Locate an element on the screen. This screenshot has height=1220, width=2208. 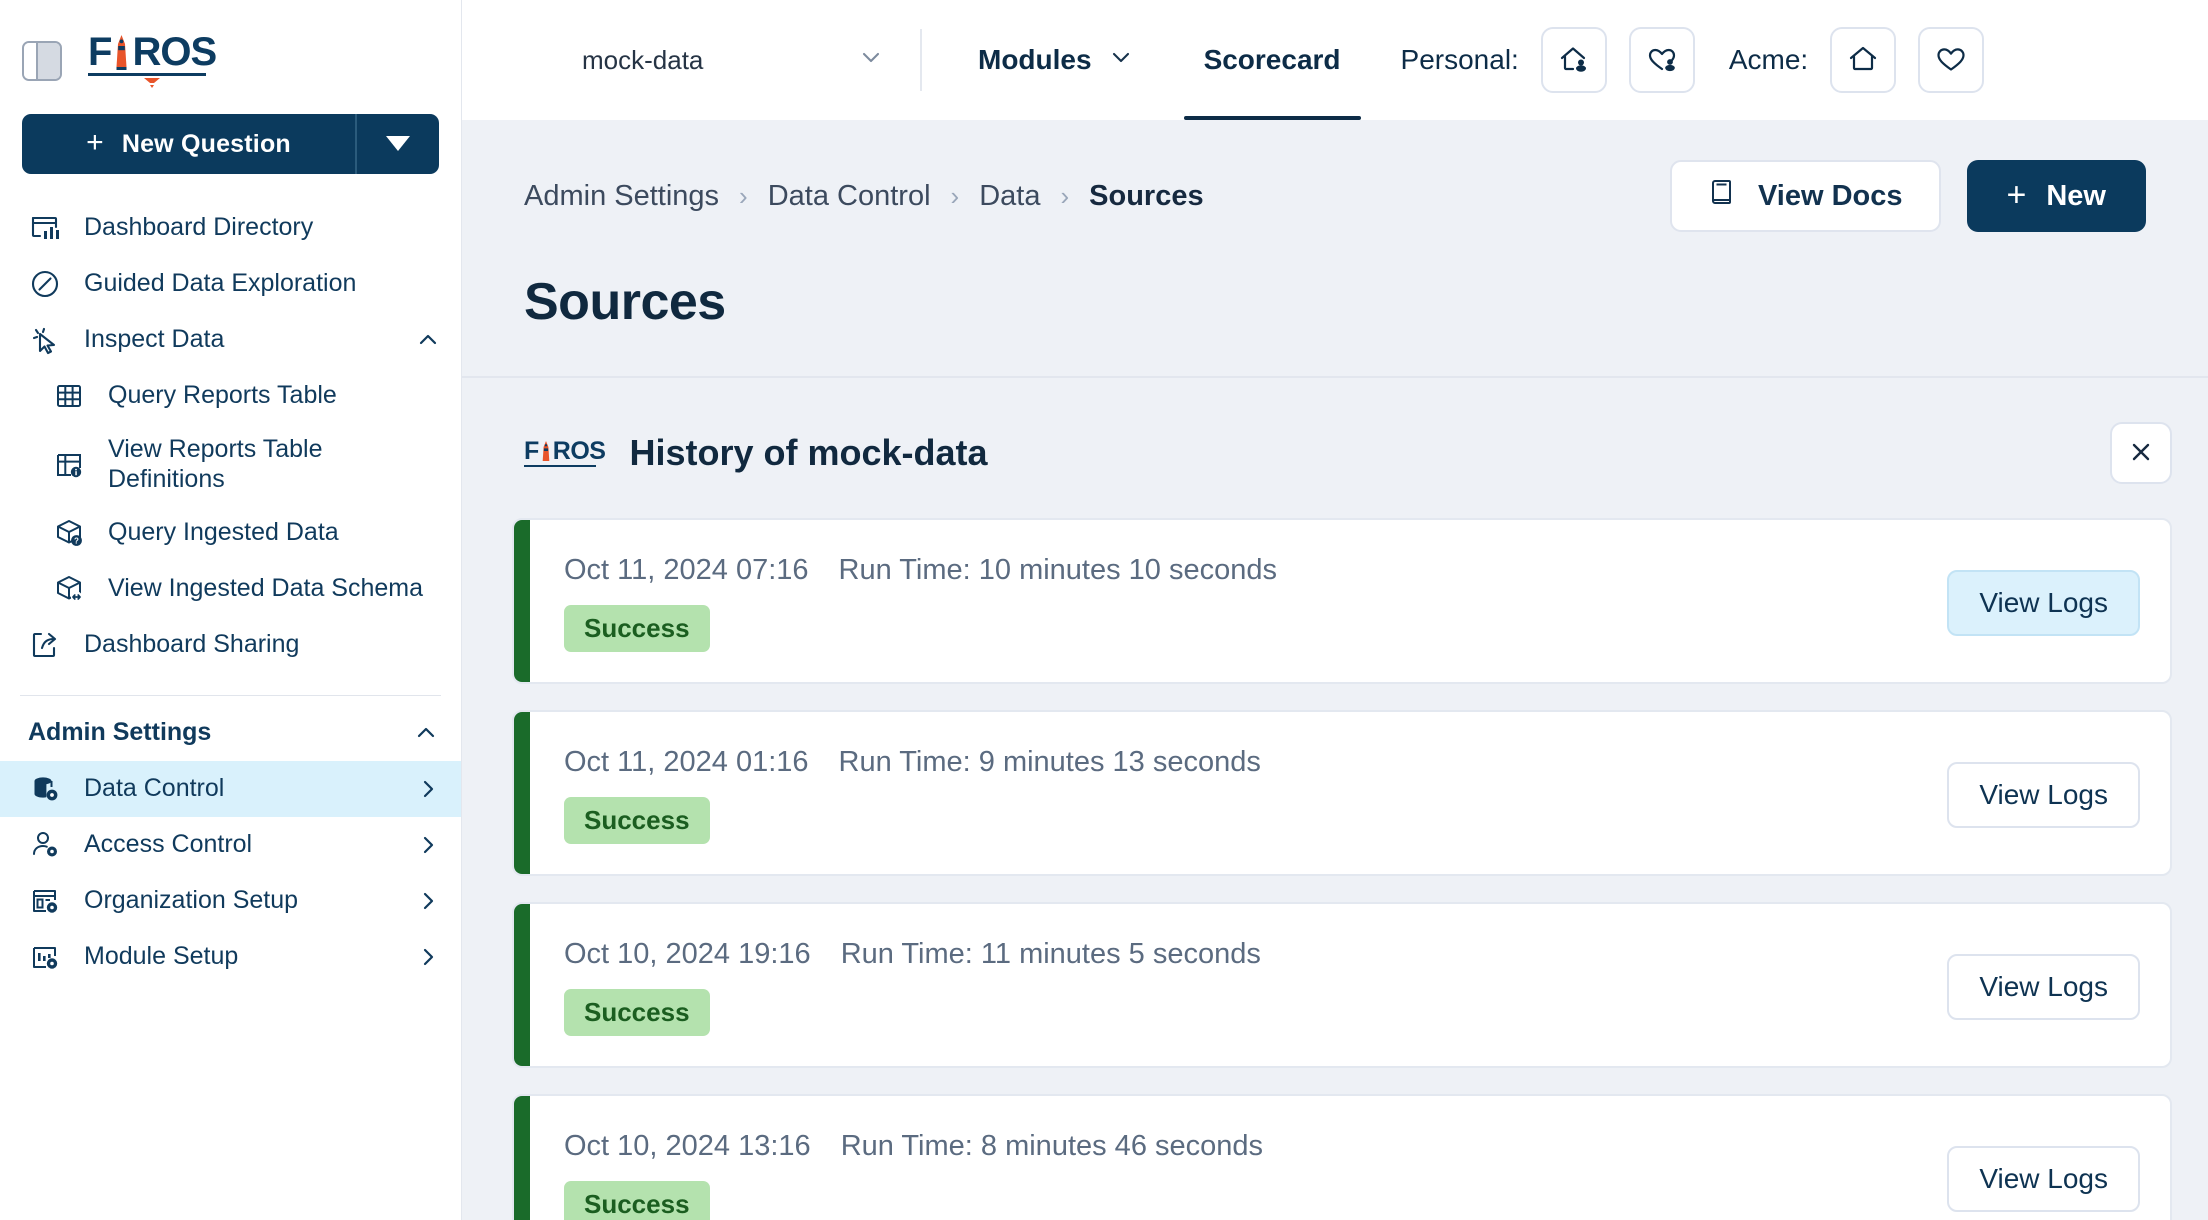
new-question-dropdown-button is located at coordinates (397, 144).